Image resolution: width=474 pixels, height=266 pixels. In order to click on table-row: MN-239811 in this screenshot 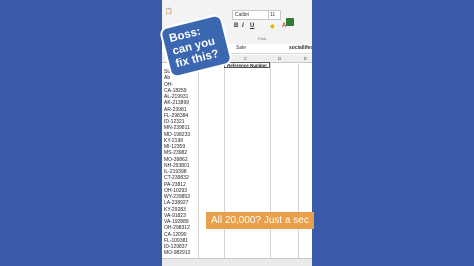, I will do `click(179, 128)`.